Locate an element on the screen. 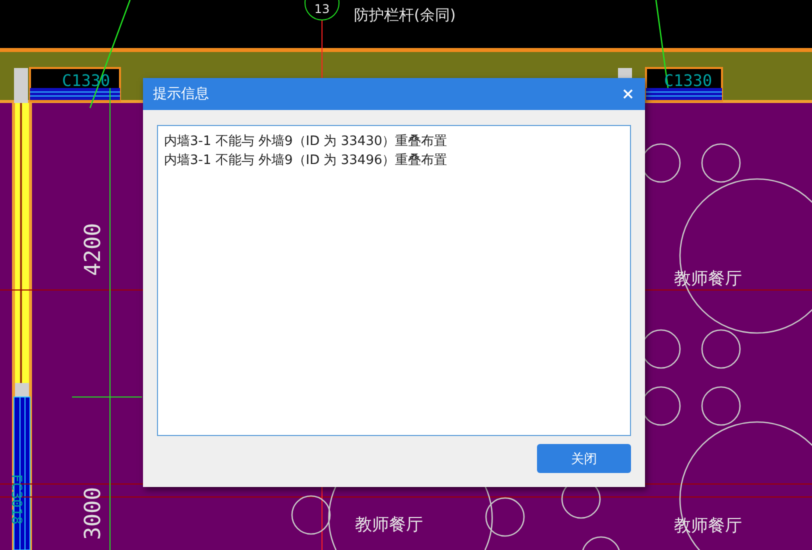  dialog-title: 提示信息 is located at coordinates (181, 94).